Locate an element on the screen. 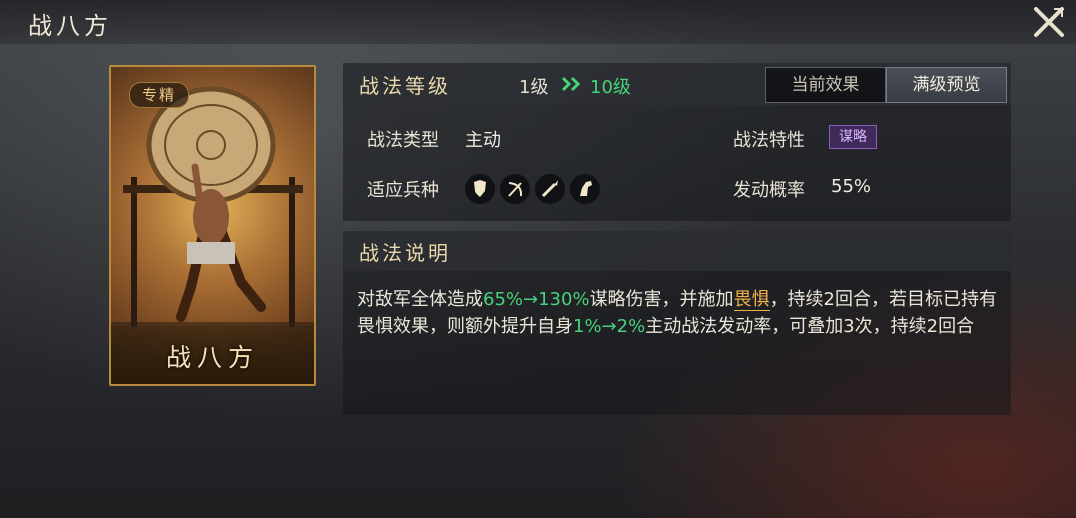 The height and width of the screenshot is (518, 1076). shield-icon is located at coordinates (480, 189).